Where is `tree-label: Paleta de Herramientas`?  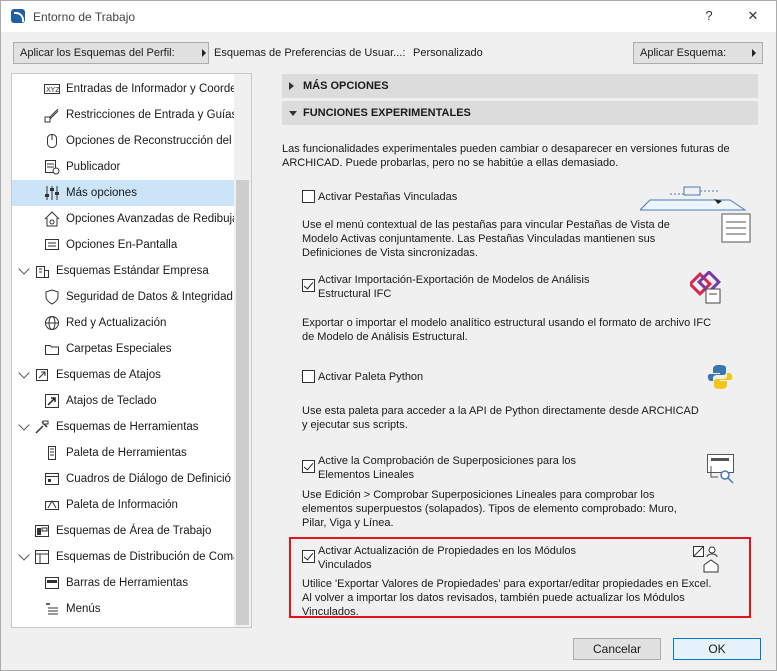 tree-label: Paleta de Herramientas is located at coordinates (126, 453).